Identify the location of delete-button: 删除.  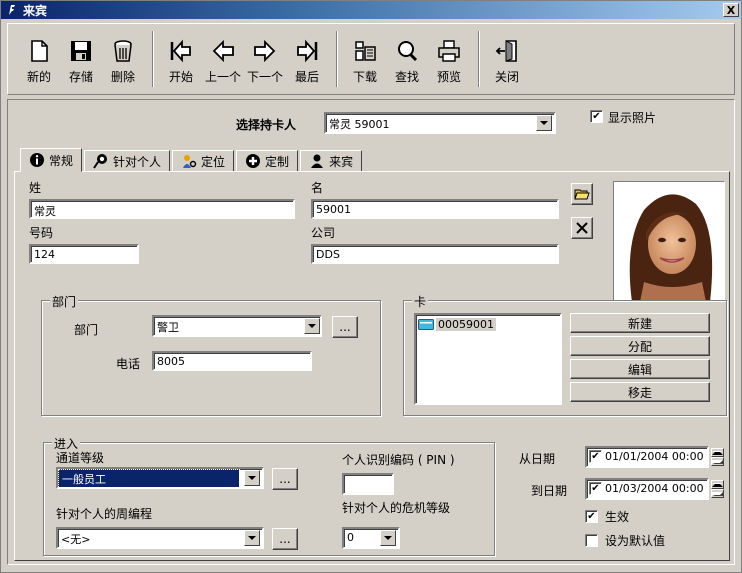
(123, 59).